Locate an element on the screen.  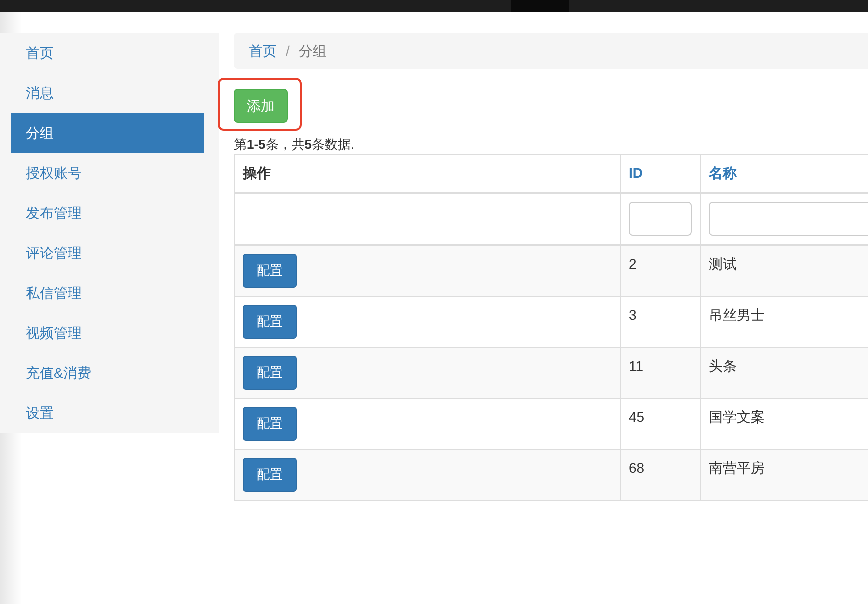
table-cell: 2 is located at coordinates (633, 264).